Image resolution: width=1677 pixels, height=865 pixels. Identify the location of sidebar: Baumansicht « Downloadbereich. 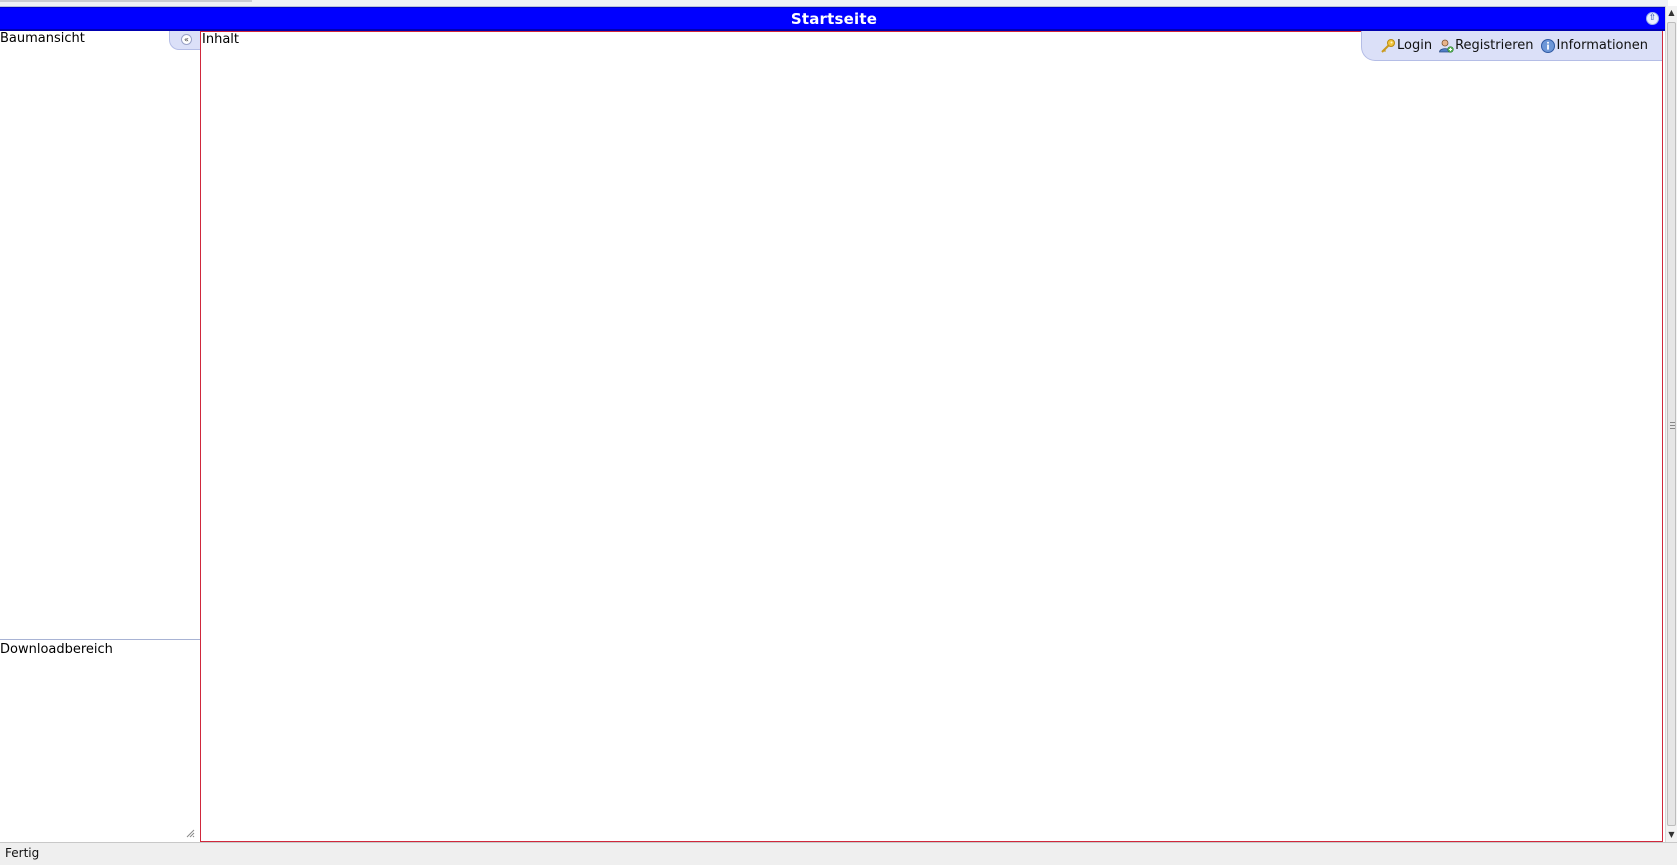
(100, 436).